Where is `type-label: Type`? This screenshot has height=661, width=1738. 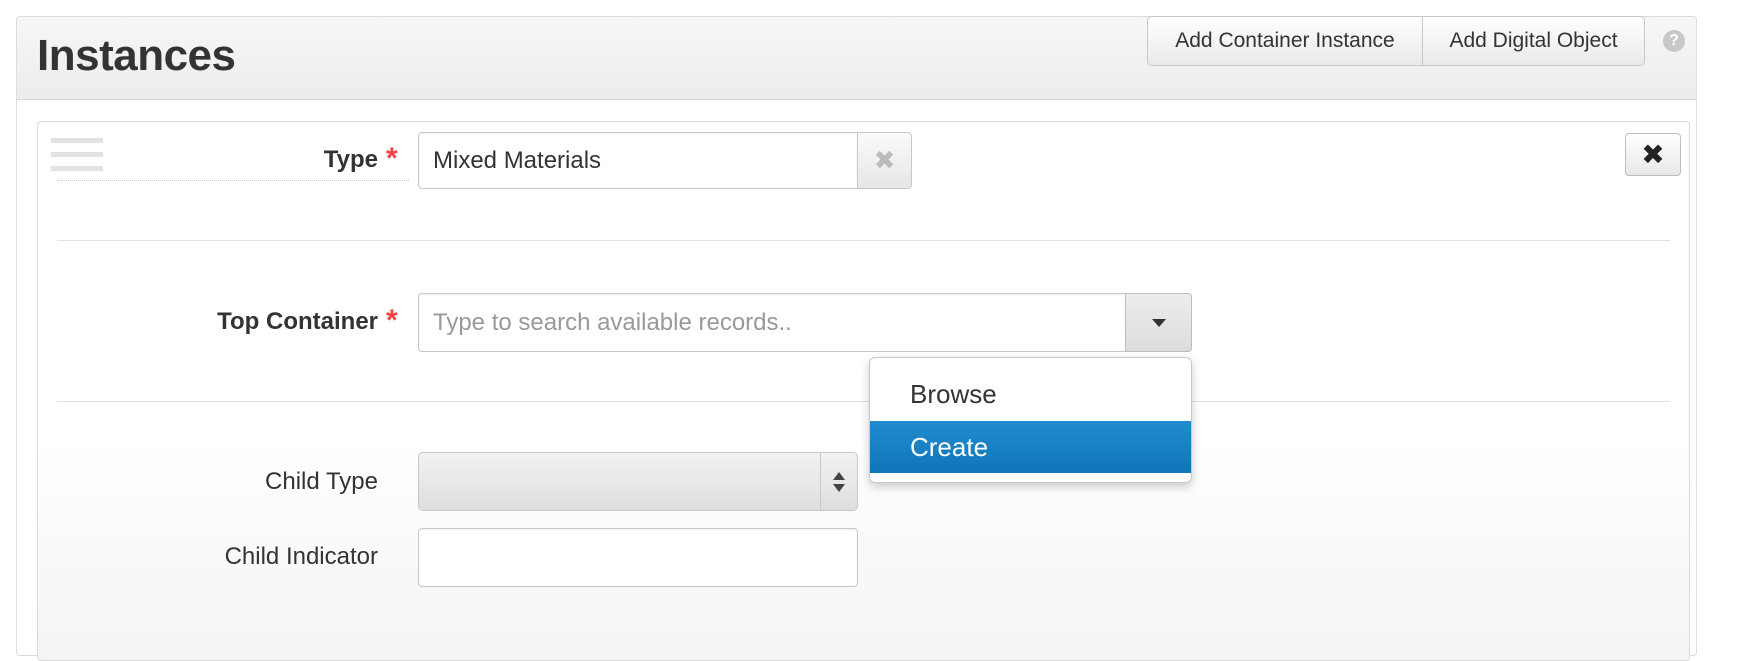 type-label: Type is located at coordinates (350, 159).